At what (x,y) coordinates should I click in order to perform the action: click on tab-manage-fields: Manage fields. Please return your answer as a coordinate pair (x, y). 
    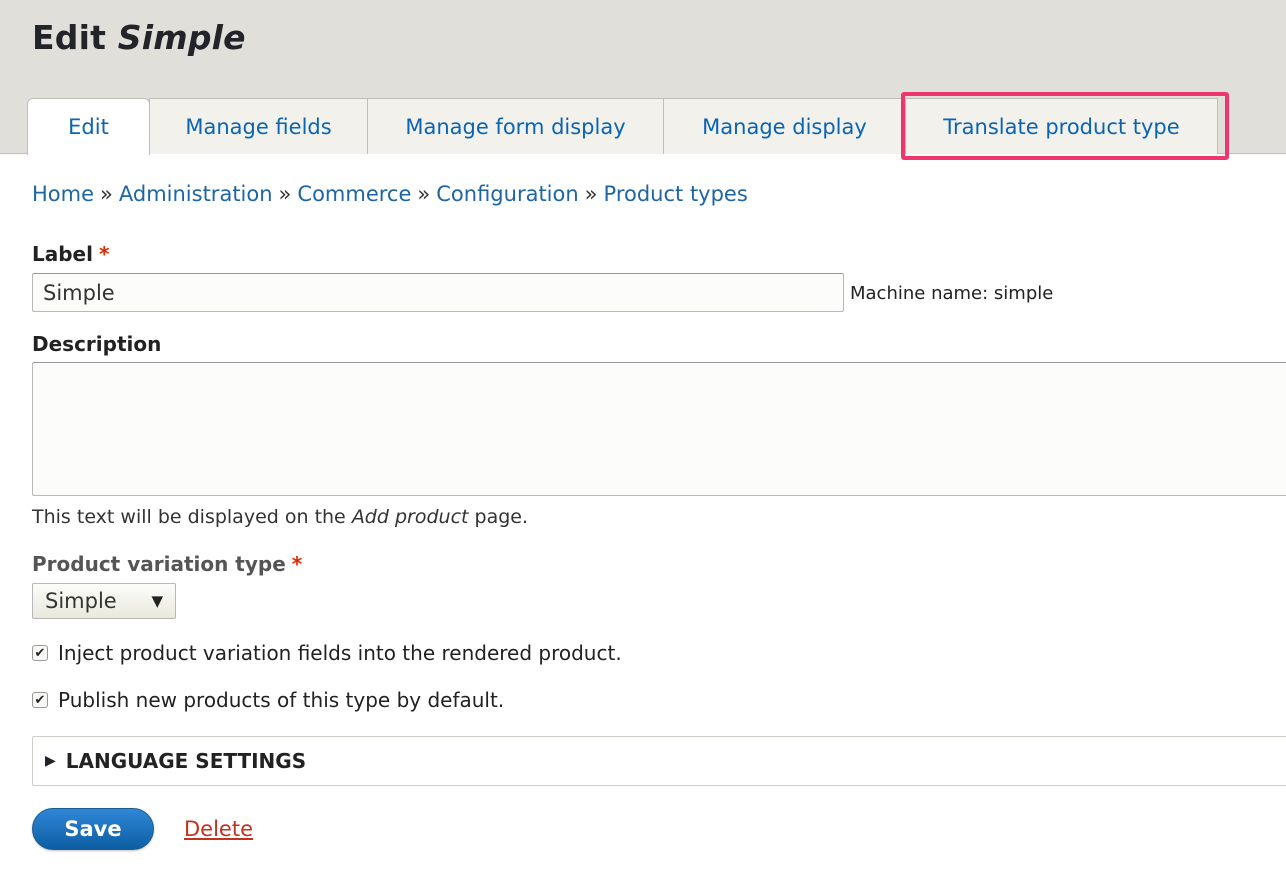
    Looking at the image, I should click on (258, 126).